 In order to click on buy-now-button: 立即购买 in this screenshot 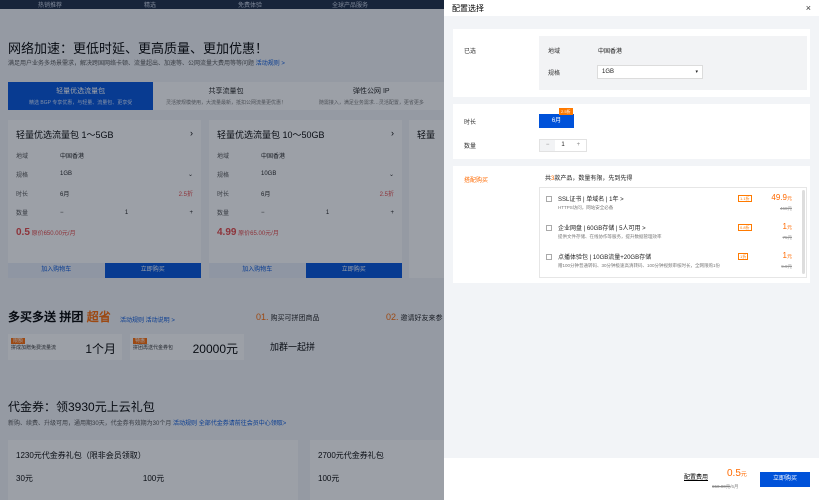, I will do `click(785, 479)`.